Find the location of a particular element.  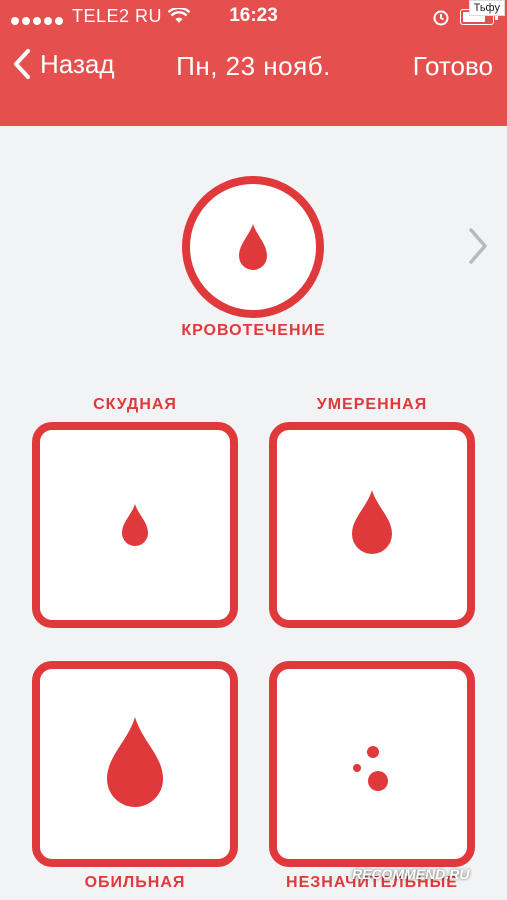

option-label-moderate: УМЕРЕННАЯ is located at coordinates (372, 404).